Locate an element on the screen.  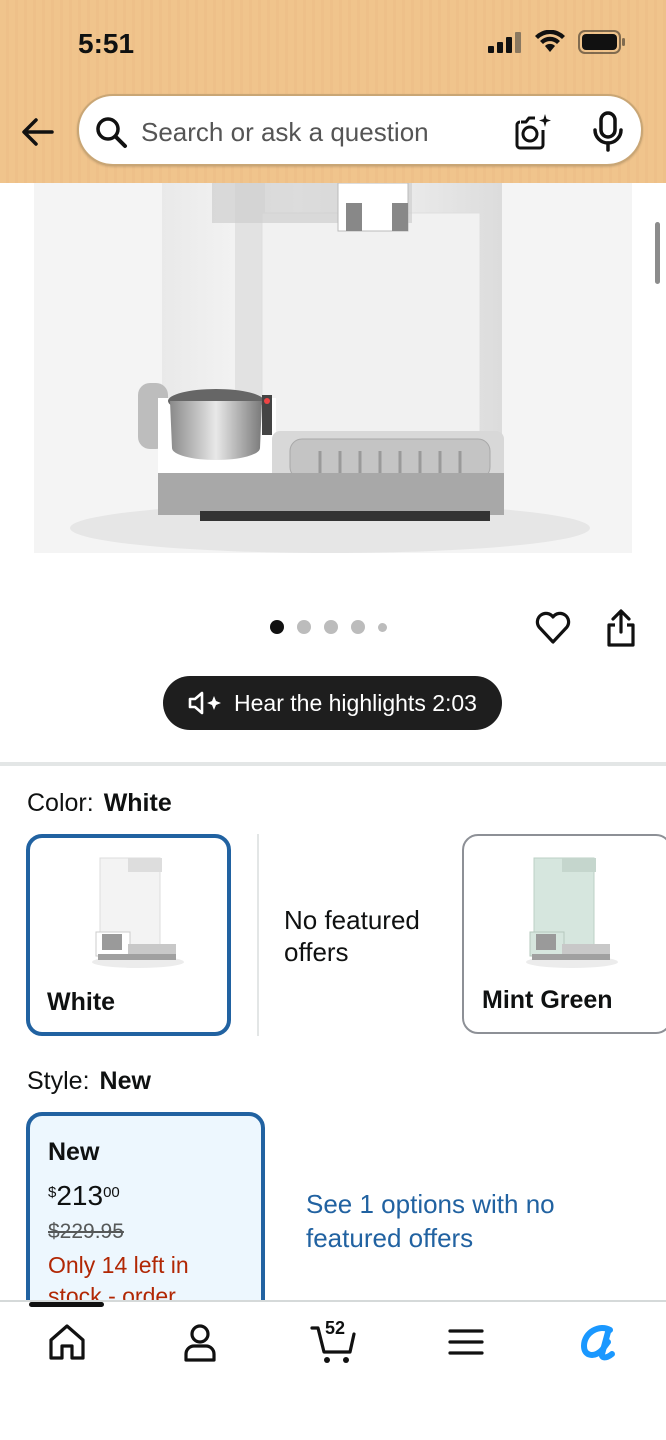
hear-highlights-button: Hear the highlights 2:03 is located at coordinates (332, 703).